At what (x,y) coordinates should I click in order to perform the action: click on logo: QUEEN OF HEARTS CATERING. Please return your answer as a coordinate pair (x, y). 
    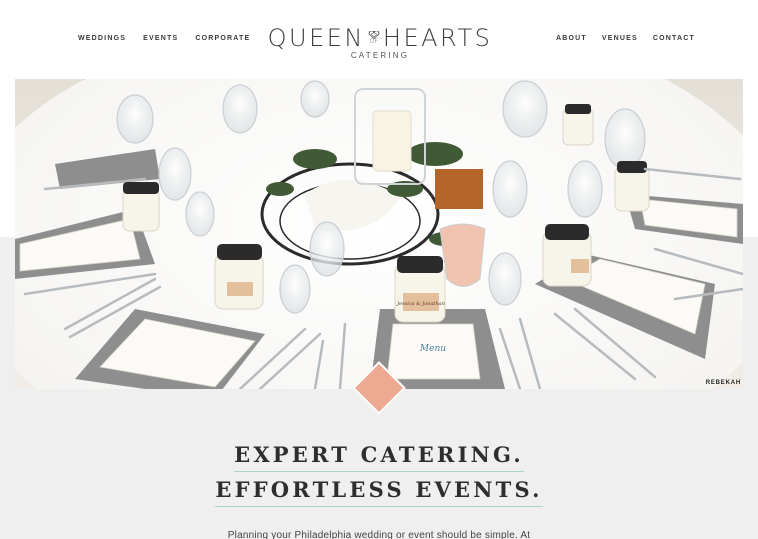
    Looking at the image, I should click on (380, 44).